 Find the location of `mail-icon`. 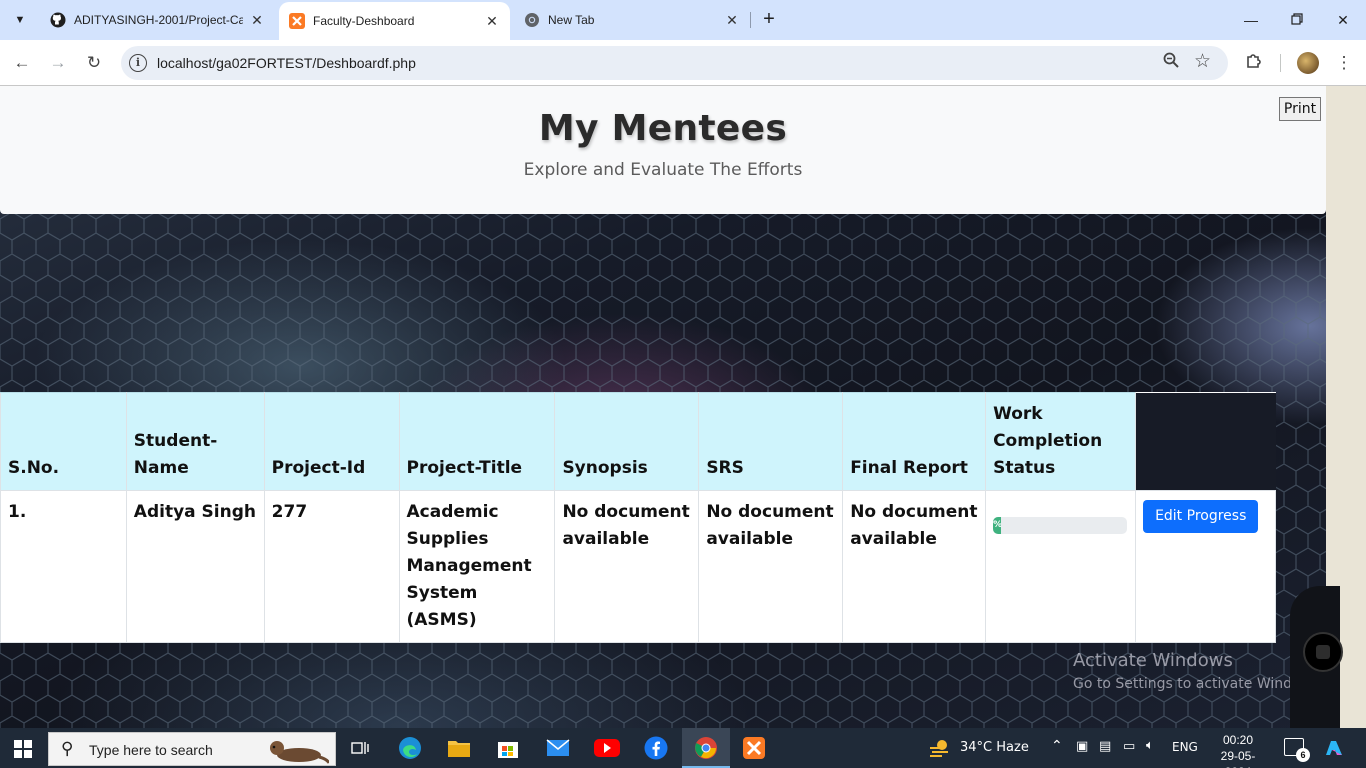

mail-icon is located at coordinates (558, 748).